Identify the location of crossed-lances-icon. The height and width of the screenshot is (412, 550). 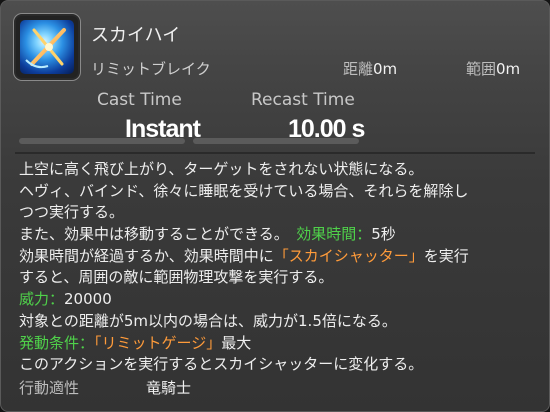
(45, 48).